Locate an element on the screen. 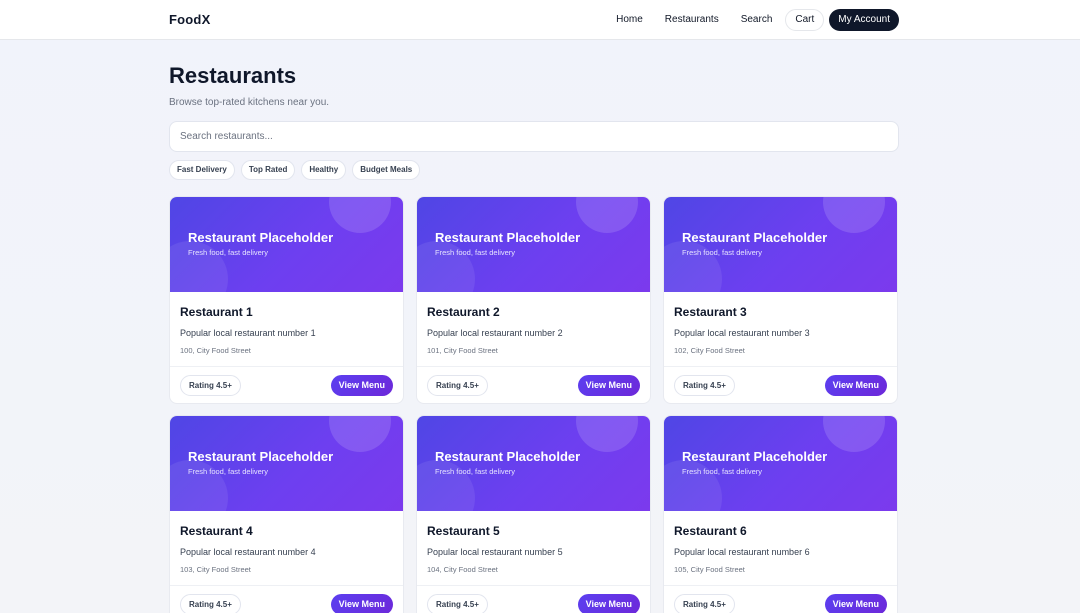 This screenshot has height=613, width=1080. restaurant-description: Popular local restaurant number 2 is located at coordinates (495, 333).